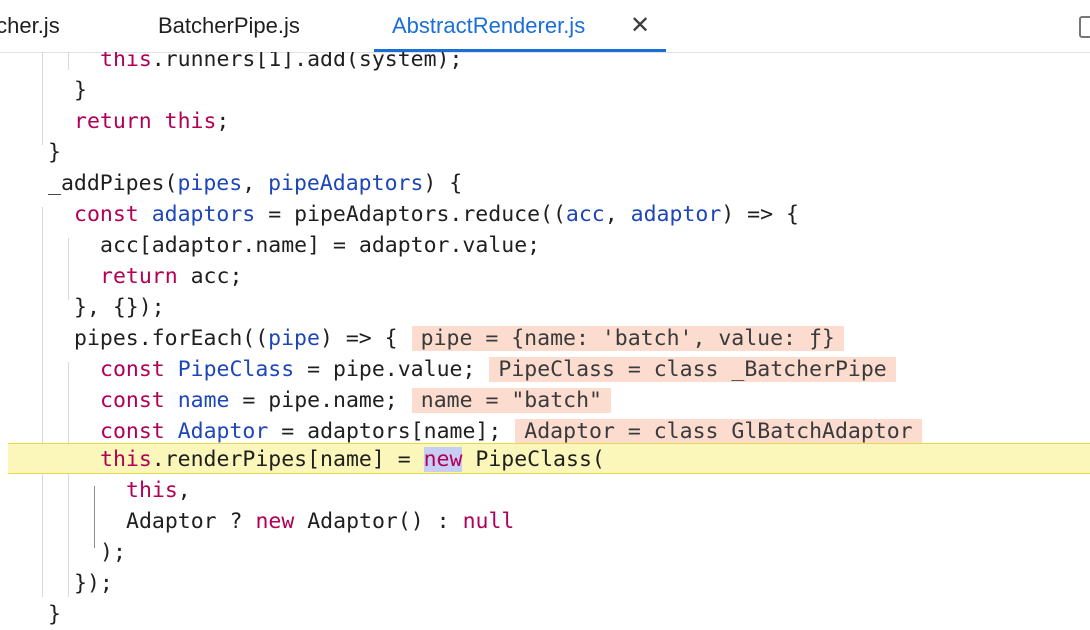 This screenshot has height=630, width=1090. What do you see at coordinates (511, 400) in the screenshot?
I see `inline-value-hint: name = "batch"` at bounding box center [511, 400].